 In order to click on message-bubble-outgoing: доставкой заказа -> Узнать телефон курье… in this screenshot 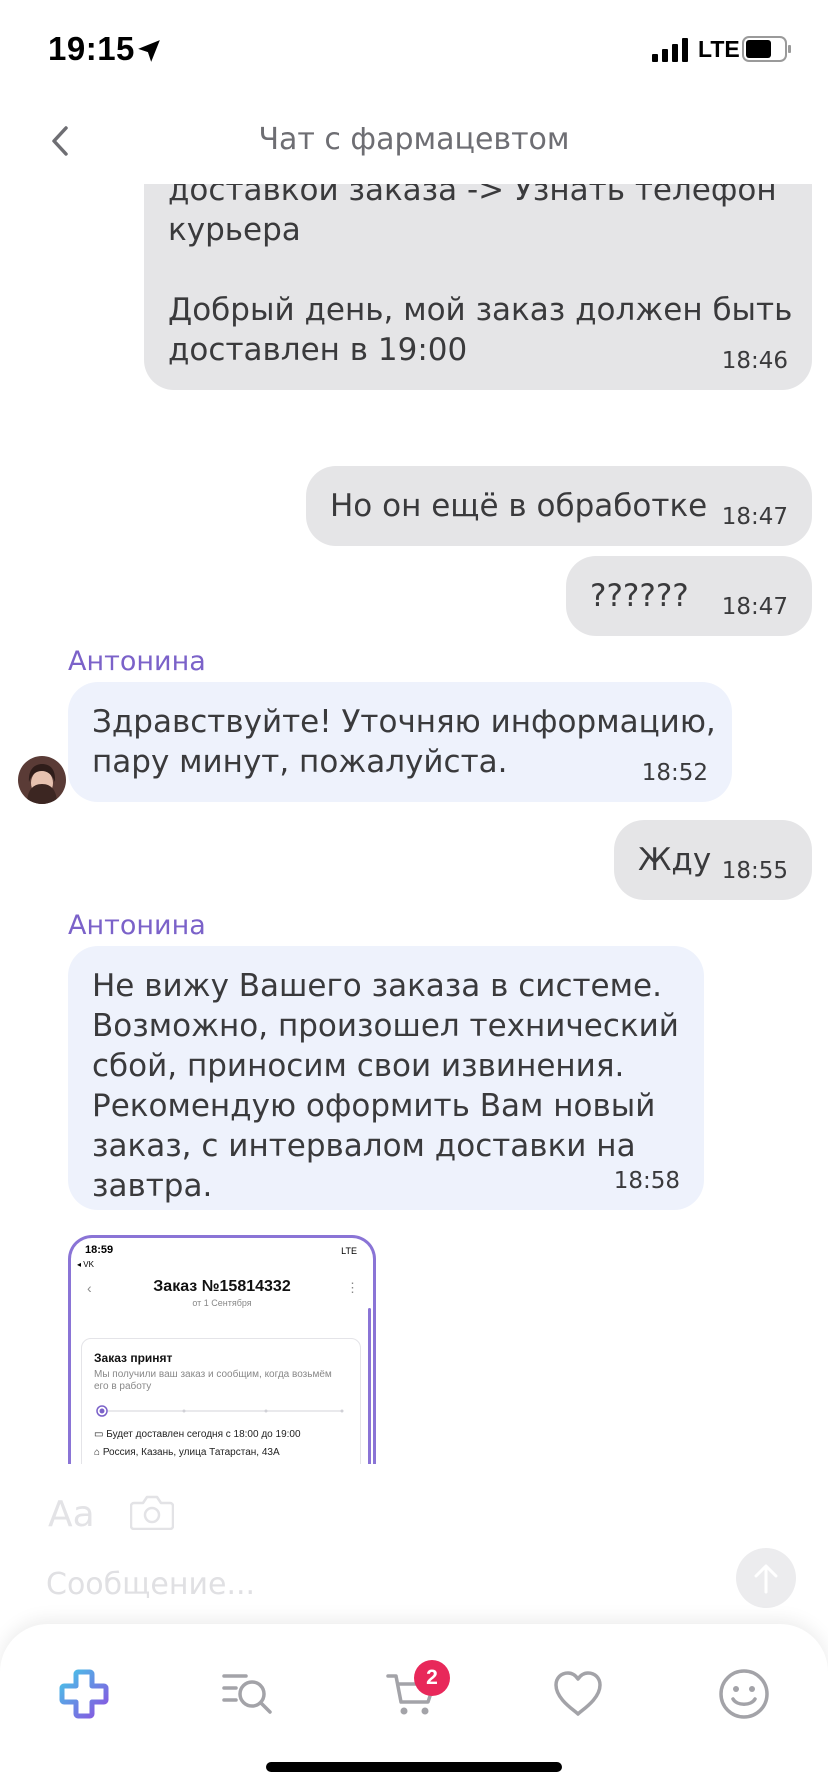, I will do `click(478, 287)`.